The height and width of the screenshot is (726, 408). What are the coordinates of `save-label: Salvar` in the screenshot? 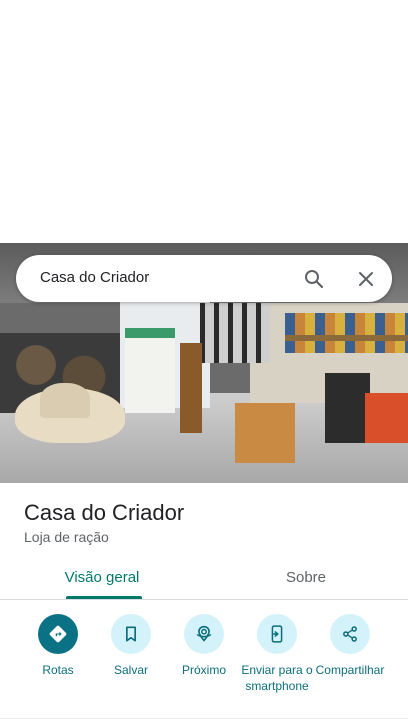 It's located at (130, 670).